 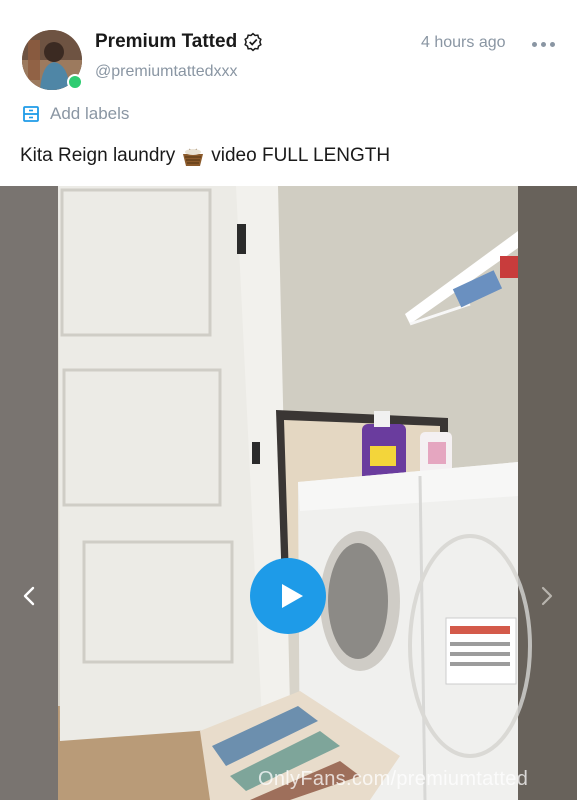 What do you see at coordinates (98, 155) in the screenshot?
I see `caption-text-start: Kita Reign laundry` at bounding box center [98, 155].